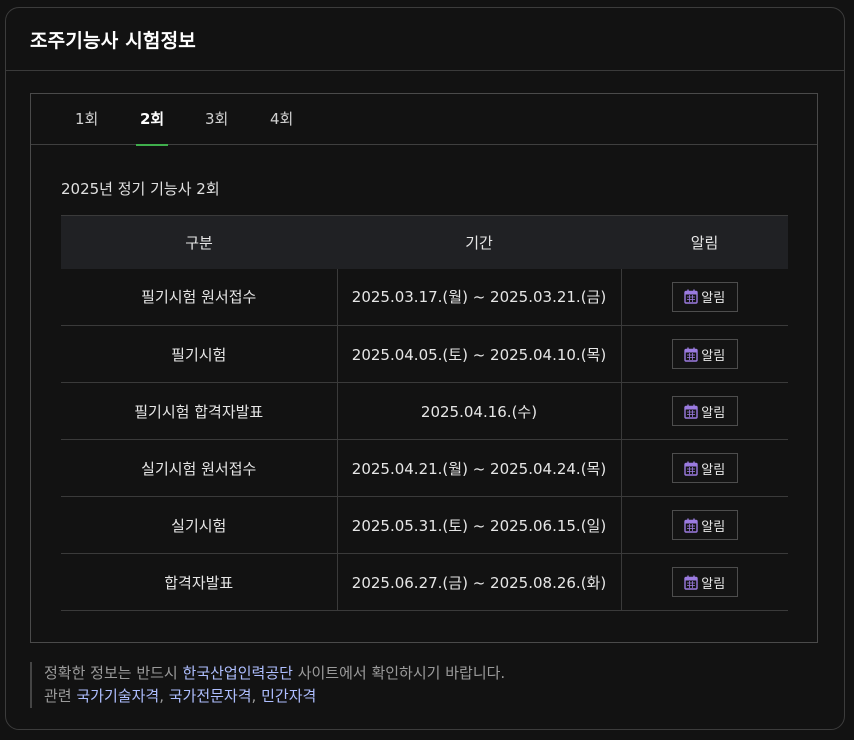 The width and height of the screenshot is (854, 740). Describe the element at coordinates (479, 525) in the screenshot. I see `row-period: 2025.05.31.(토) ~ 2025.06.15.(일)` at that location.